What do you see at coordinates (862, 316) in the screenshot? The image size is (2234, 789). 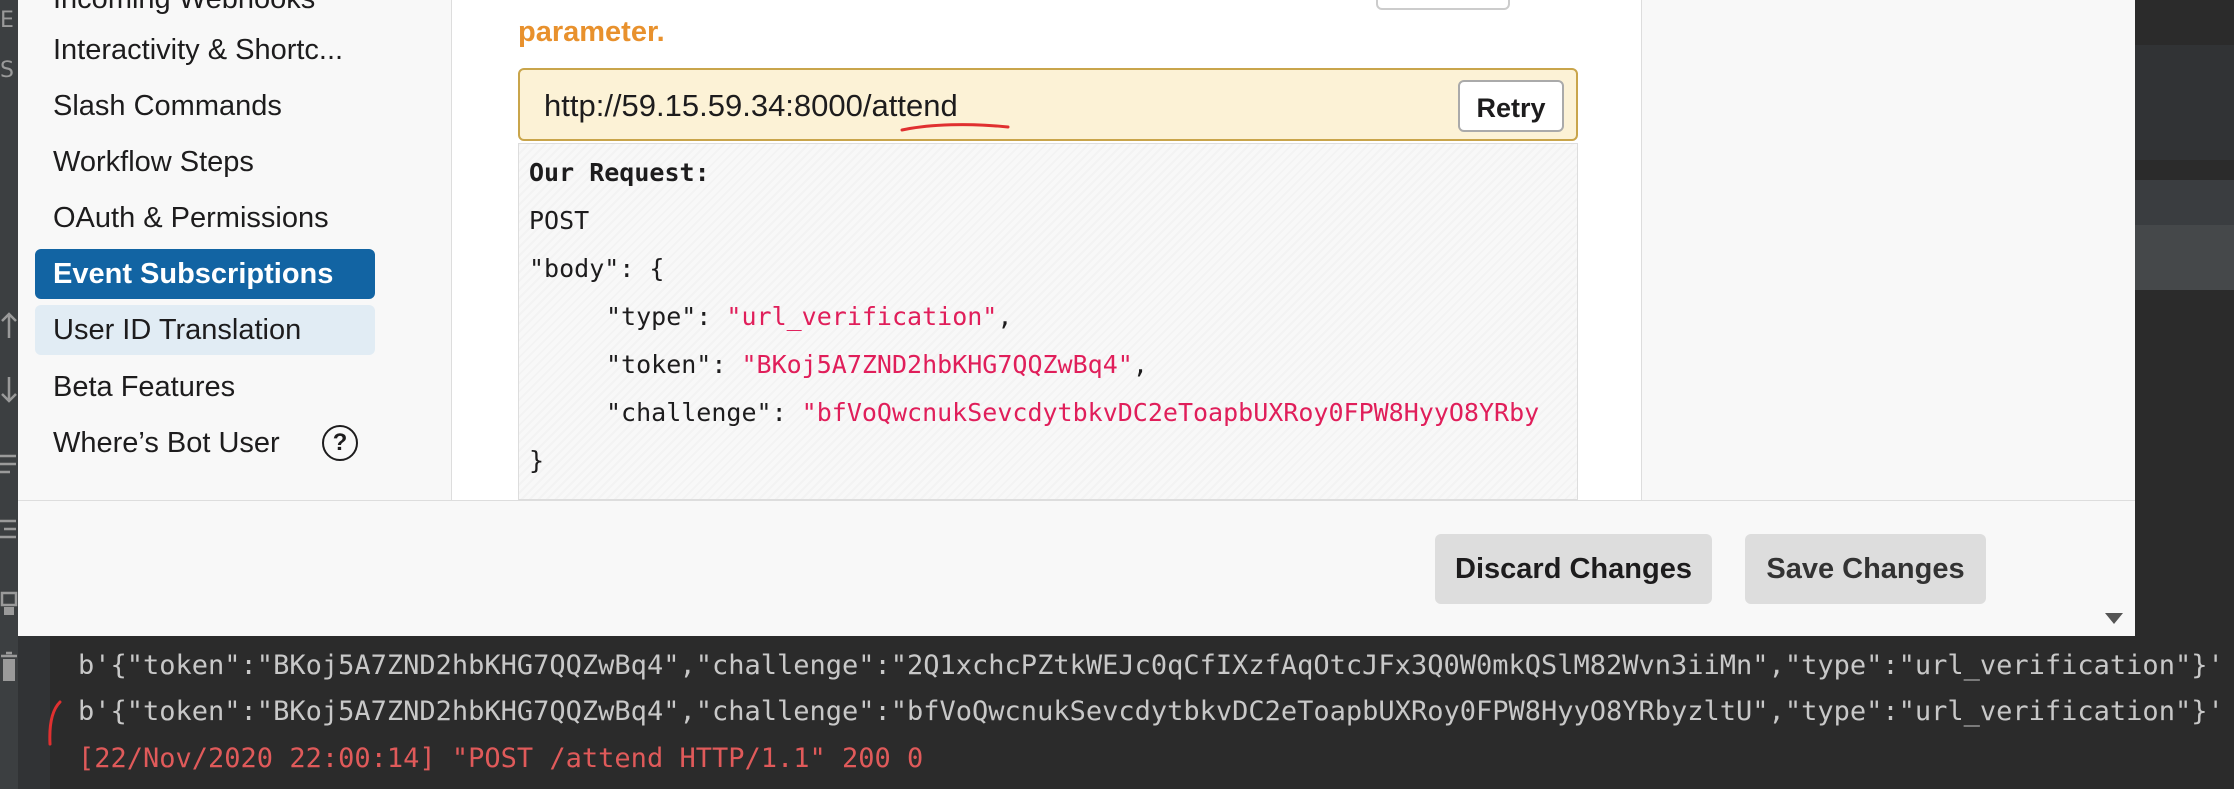 I see `field-value: "url_verification"` at bounding box center [862, 316].